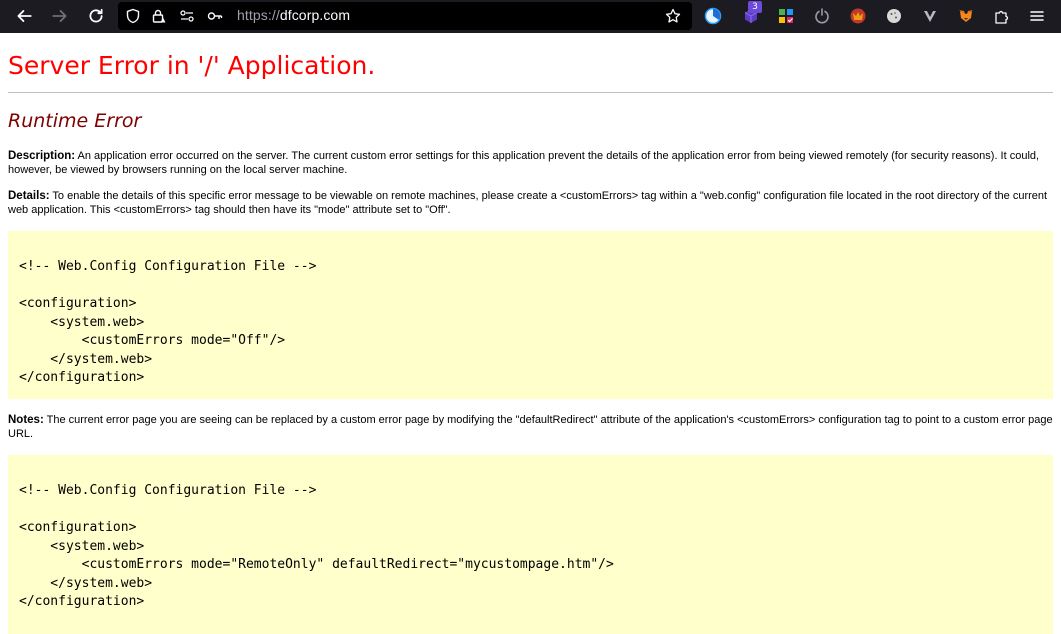 The image size is (1061, 634). What do you see at coordinates (42, 156) in the screenshot?
I see `description-label: Description:` at bounding box center [42, 156].